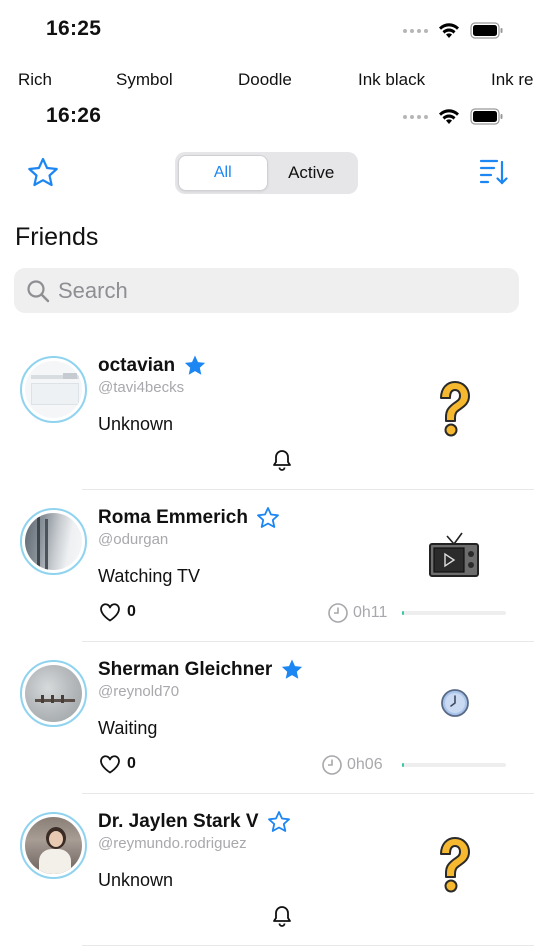 This screenshot has width=534, height=950. What do you see at coordinates (35, 80) in the screenshot?
I see `font-label-rich: Rich` at bounding box center [35, 80].